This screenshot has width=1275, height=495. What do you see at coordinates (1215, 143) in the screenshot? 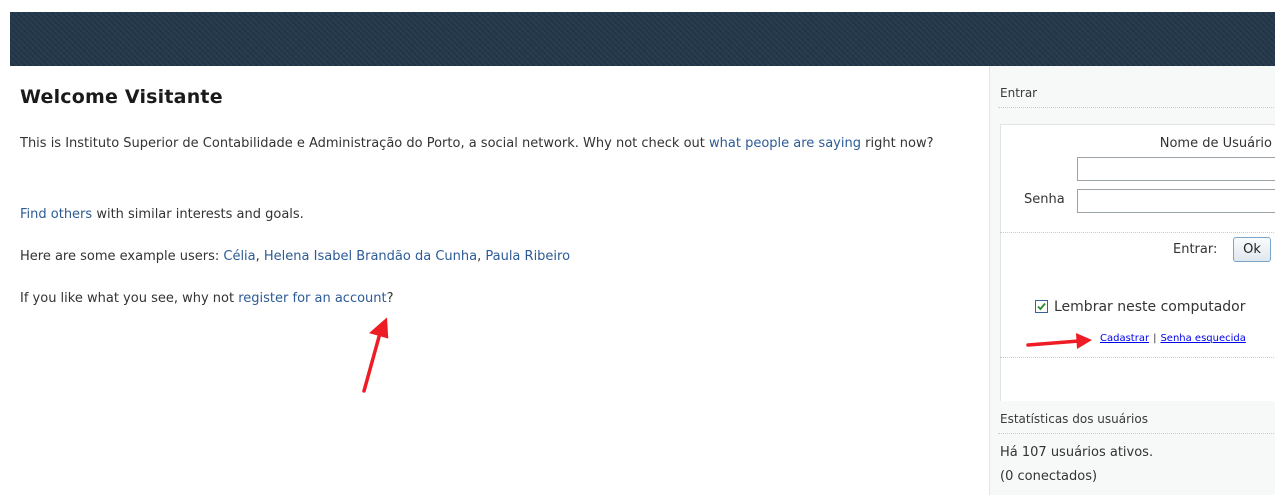
I see `username-label: Nome de Usuário` at bounding box center [1215, 143].